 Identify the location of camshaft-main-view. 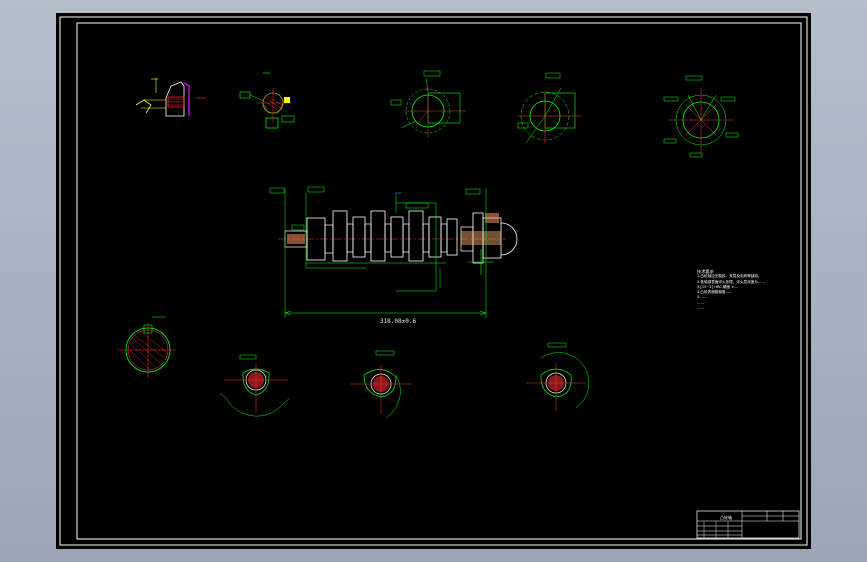
(393, 252).